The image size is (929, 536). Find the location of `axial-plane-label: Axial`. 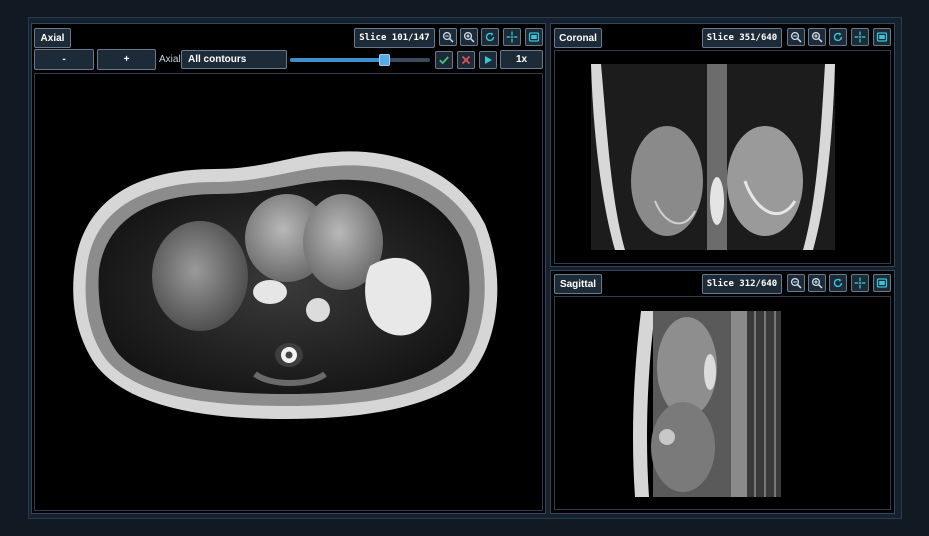

axial-plane-label: Axial is located at coordinates (170, 59).